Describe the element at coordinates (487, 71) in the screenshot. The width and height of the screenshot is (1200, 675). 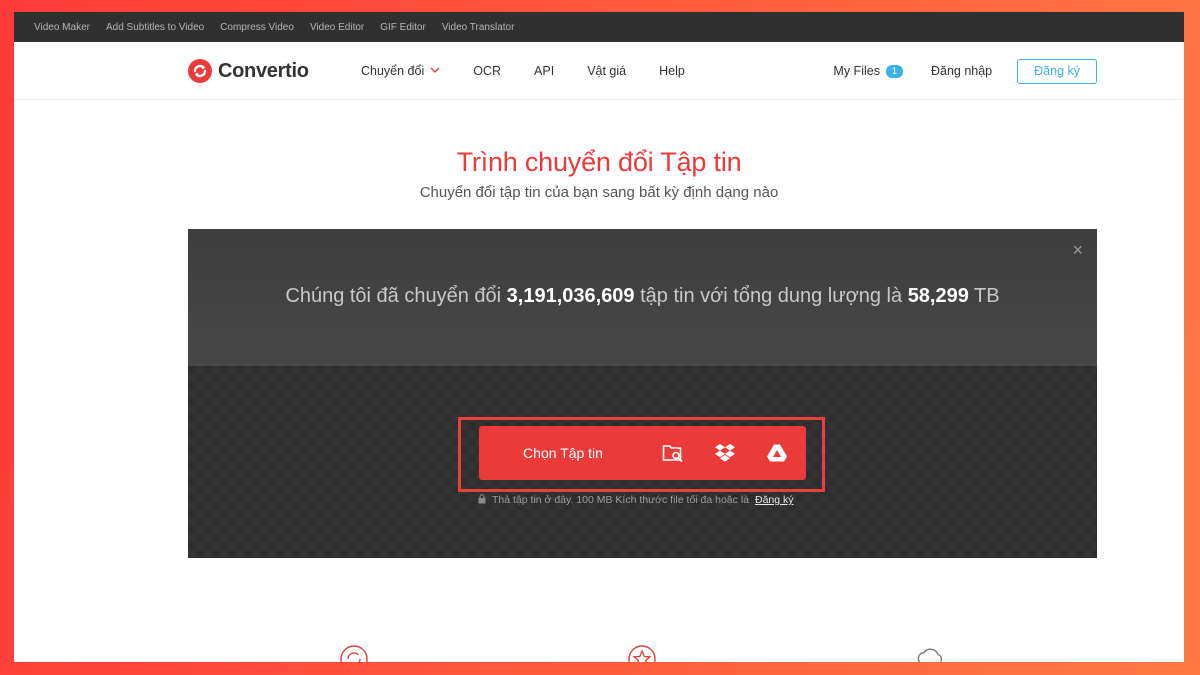
I see `nav-item-ocr: OCR` at that location.